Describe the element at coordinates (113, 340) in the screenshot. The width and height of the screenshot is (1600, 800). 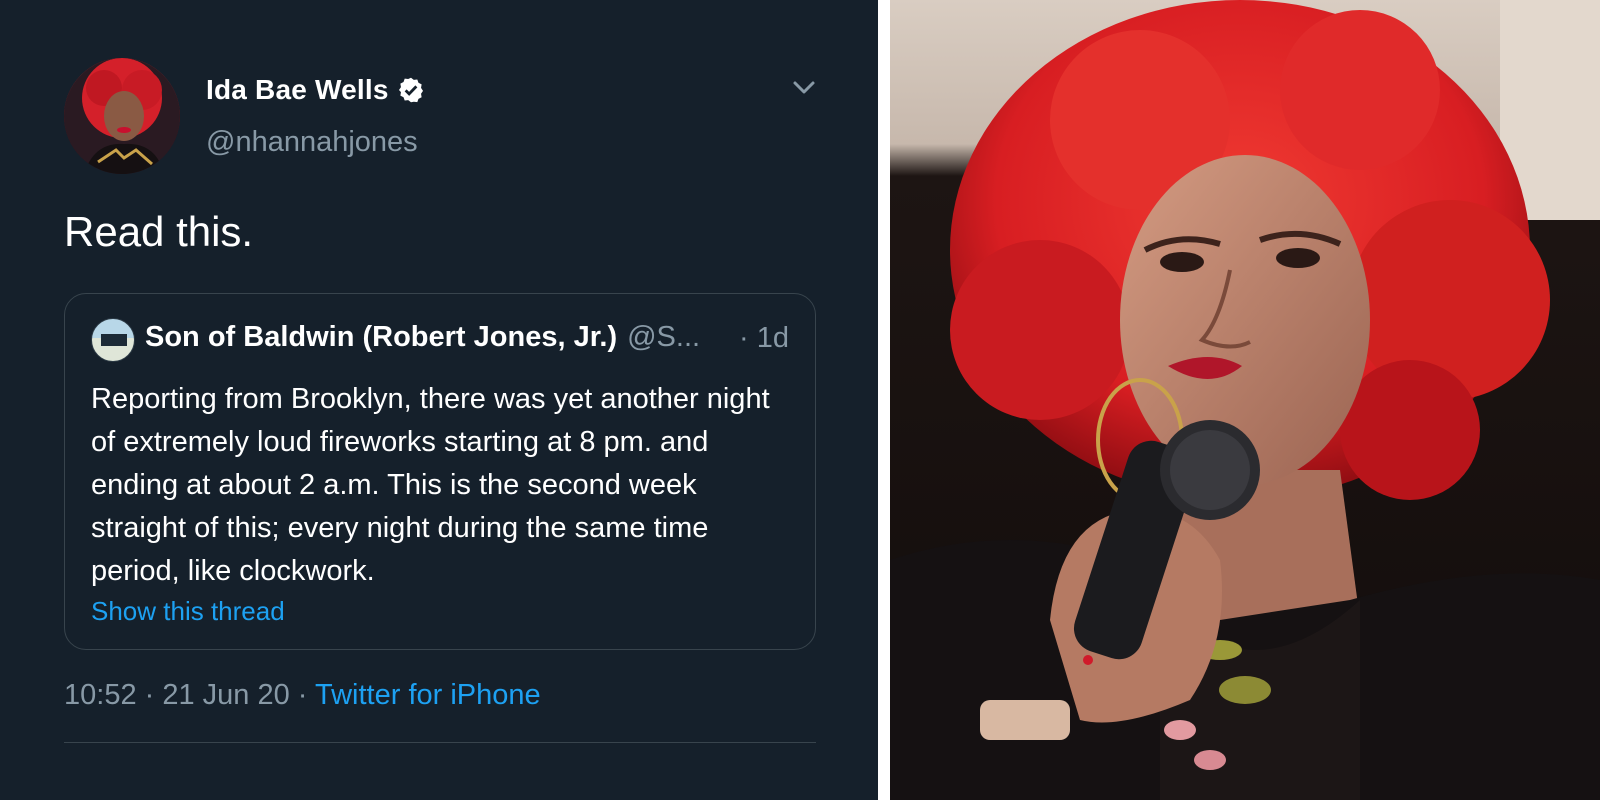
I see `quoted-author-avatar` at that location.